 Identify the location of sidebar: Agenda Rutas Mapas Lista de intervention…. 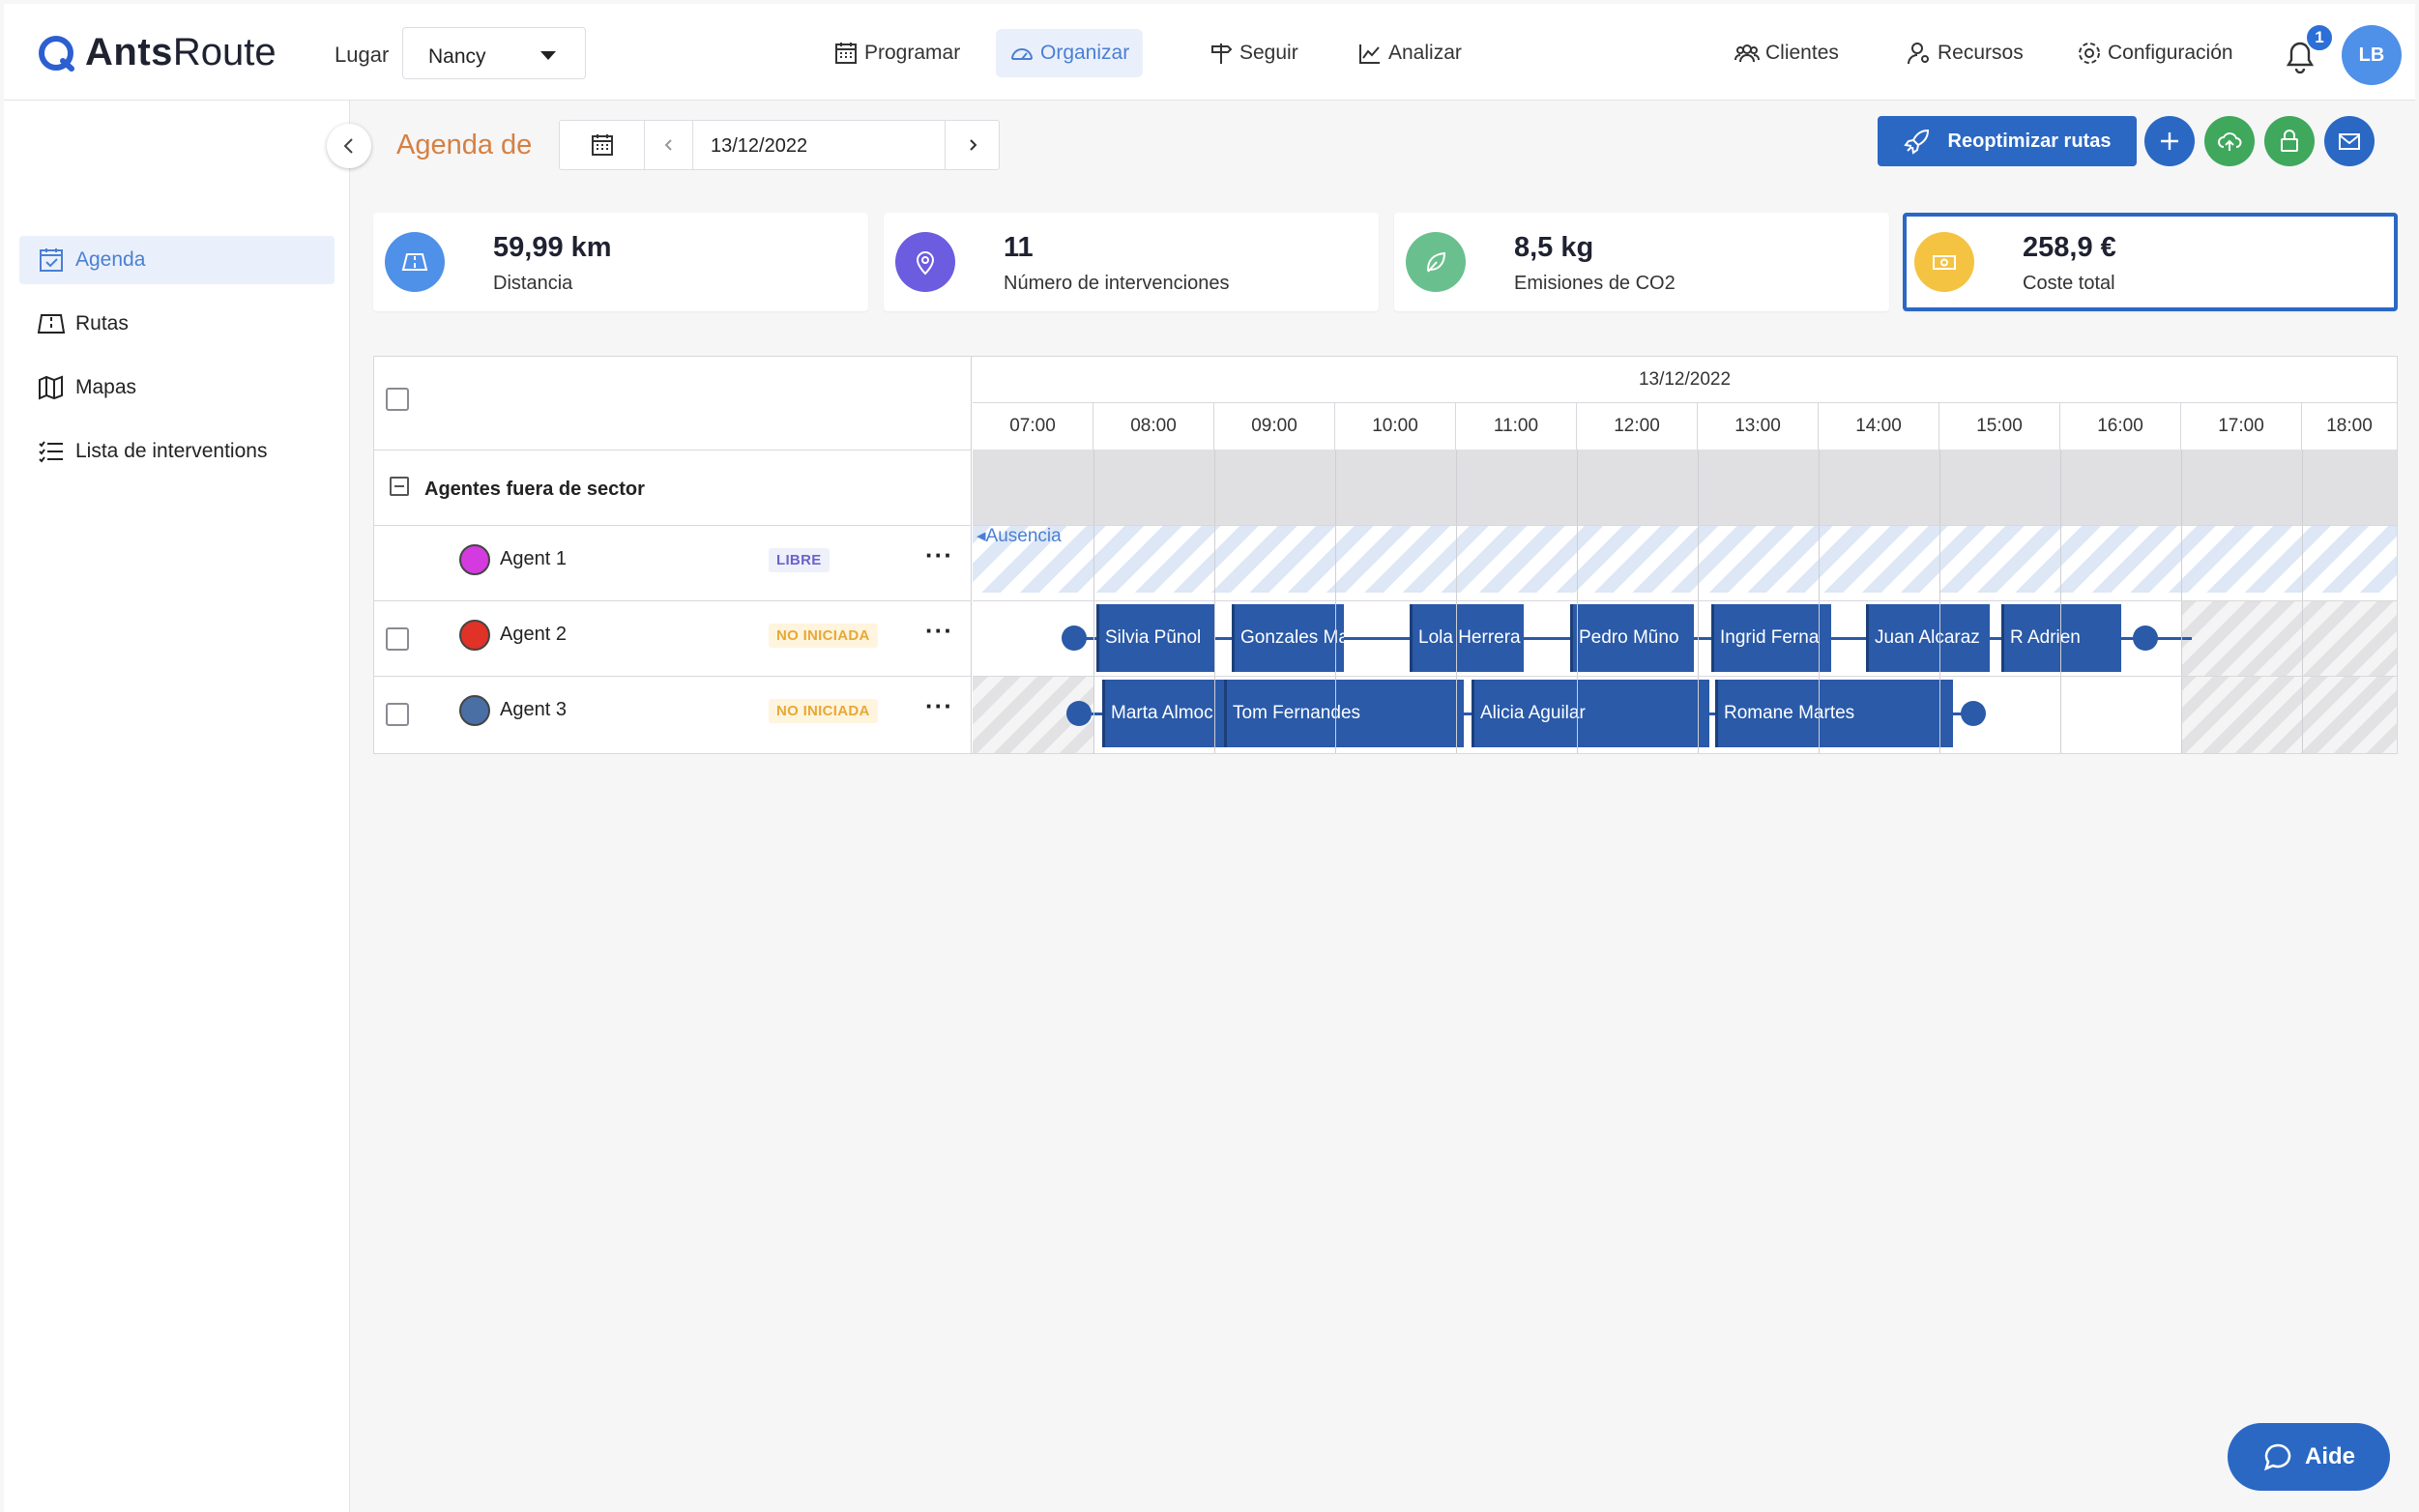
(177, 806).